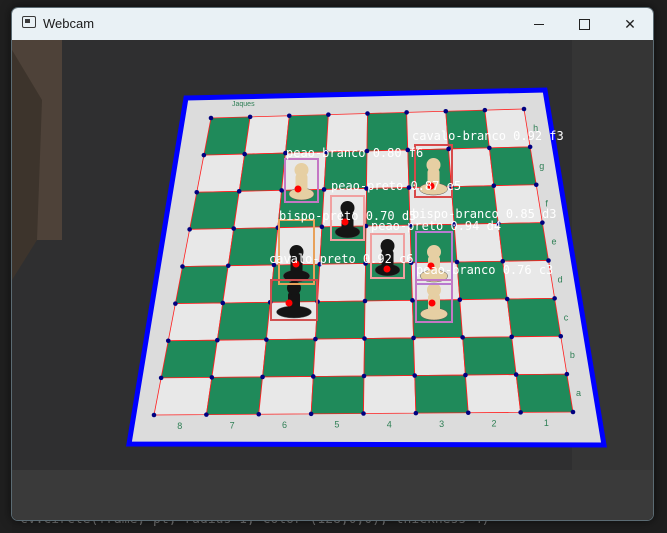 The image size is (667, 533). I want to click on file-label: 6, so click(284, 425).